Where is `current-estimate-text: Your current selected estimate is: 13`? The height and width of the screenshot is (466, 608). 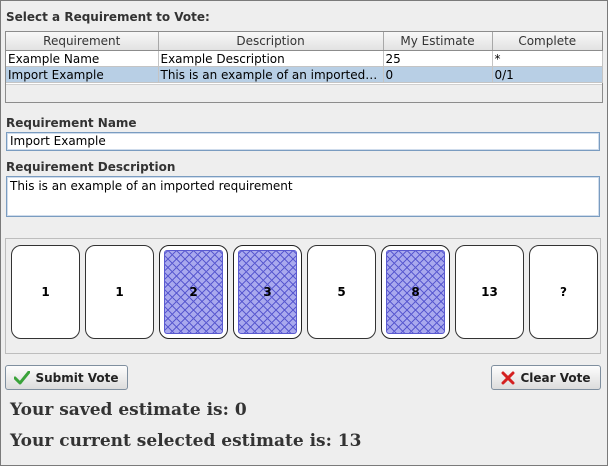 current-estimate-text: Your current selected estimate is: 13 is located at coordinates (186, 441).